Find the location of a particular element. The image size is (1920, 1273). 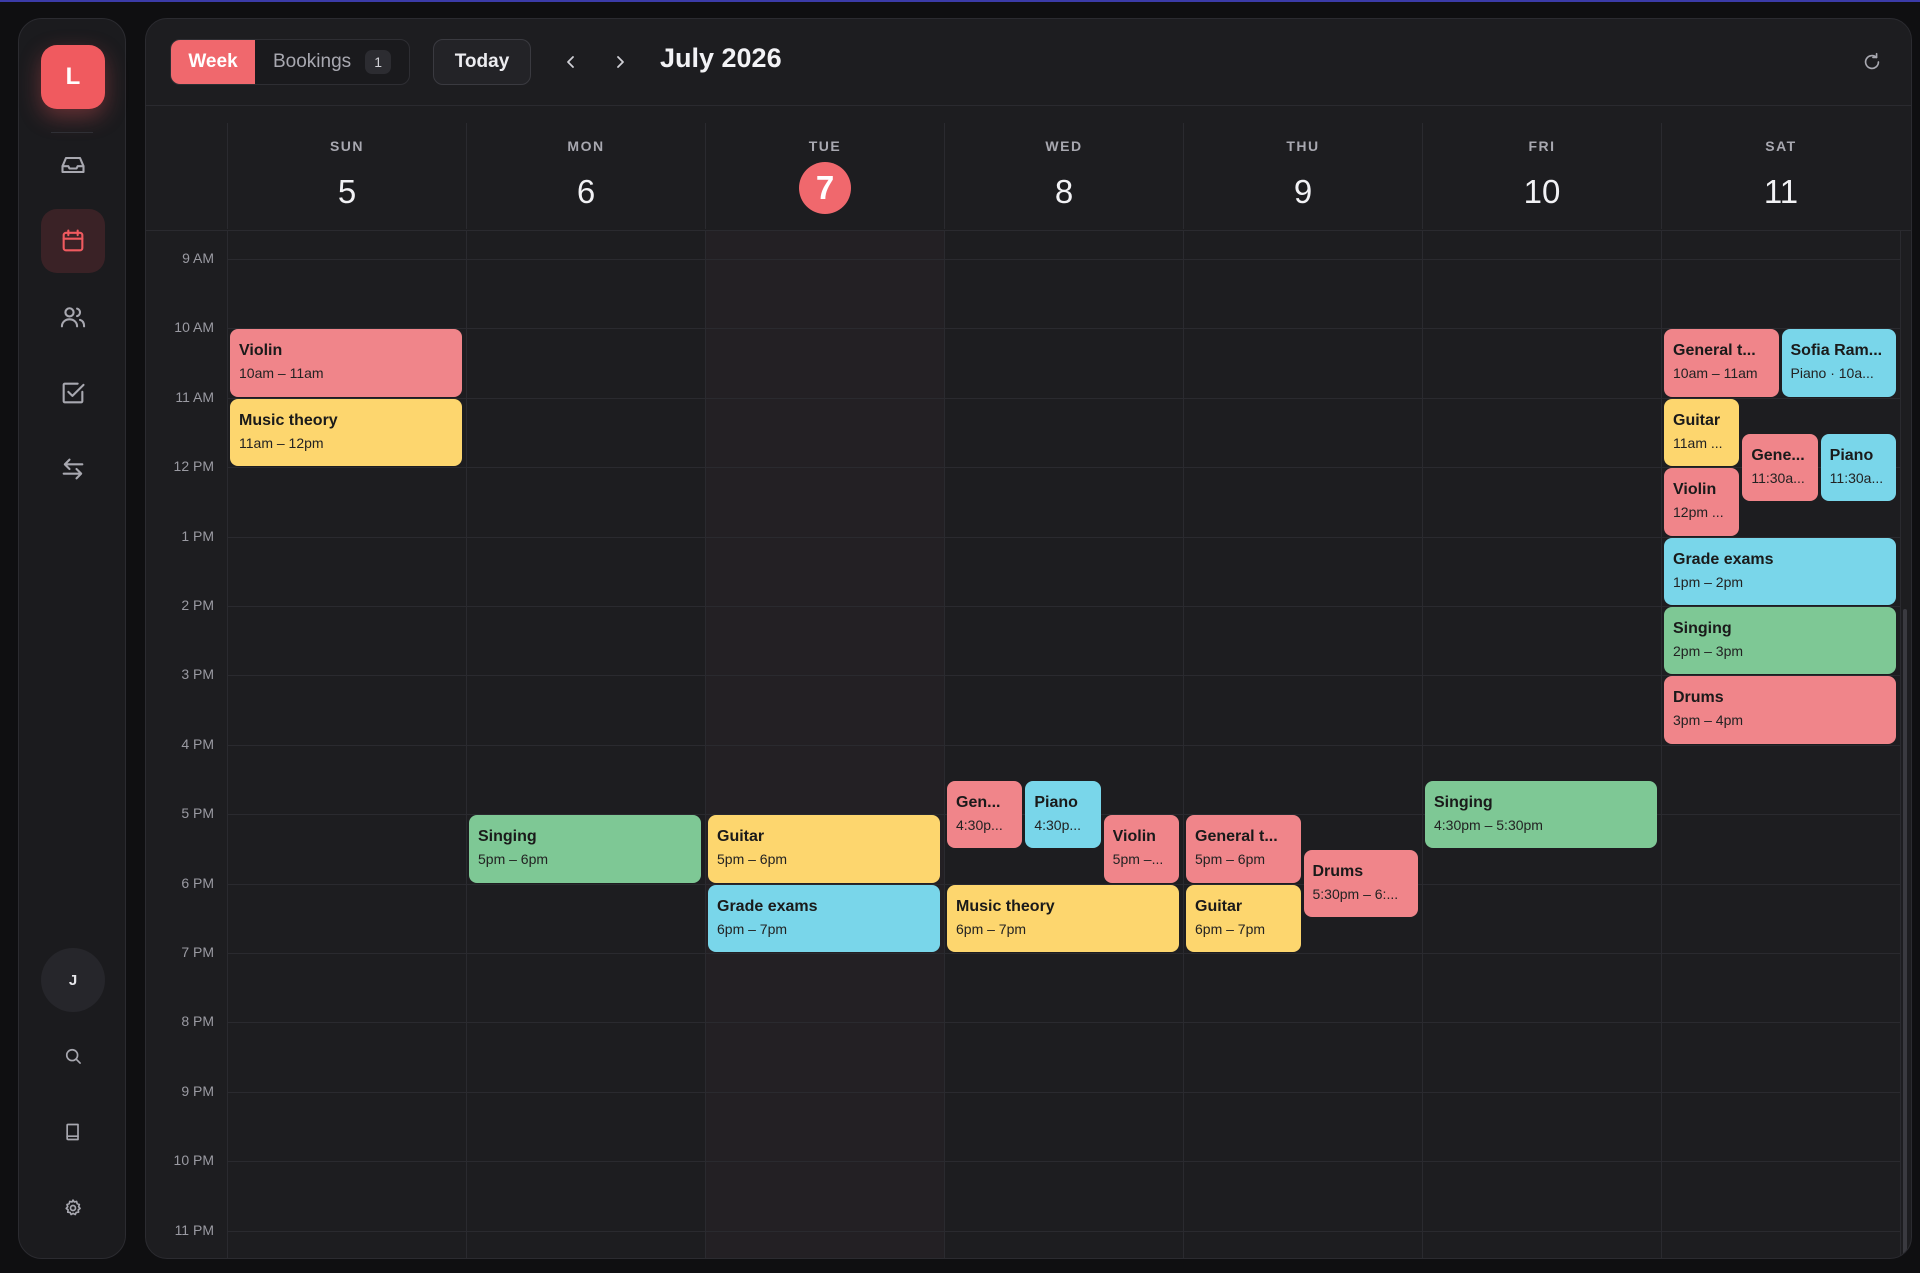

sidebar-item-students is located at coordinates (73, 317).